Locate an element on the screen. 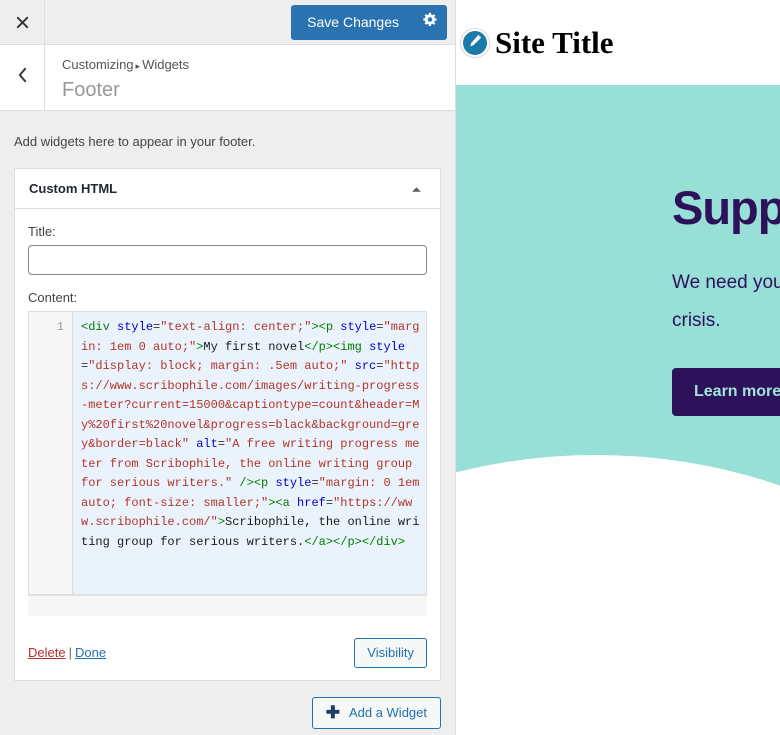 The image size is (780, 735). save-changes-button: Save Changes is located at coordinates (352, 22).